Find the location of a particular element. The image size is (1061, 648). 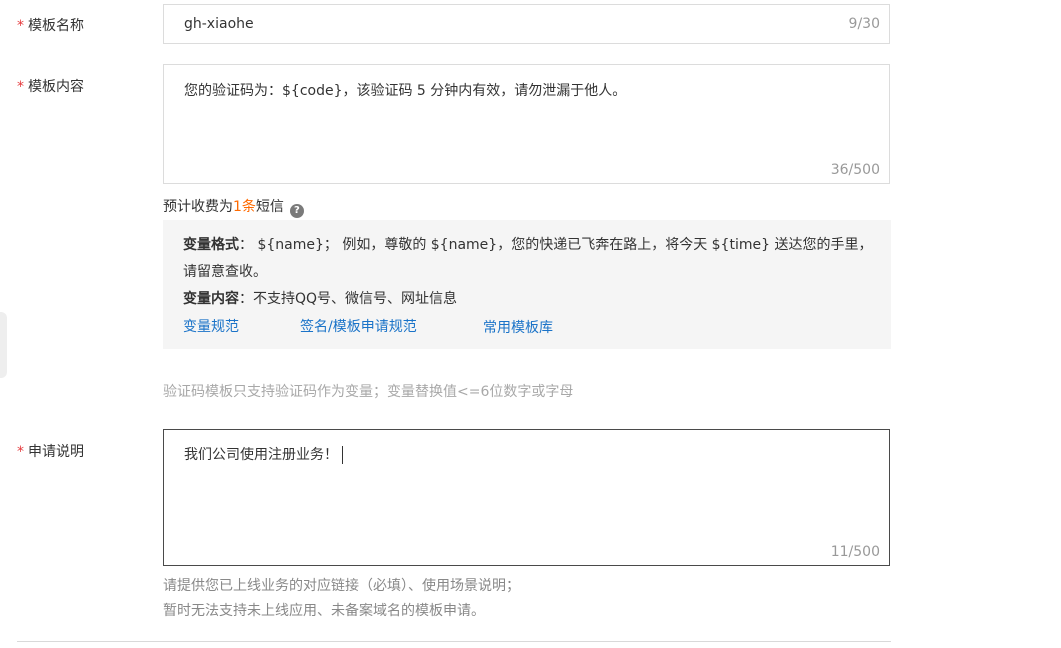

template-content-label: * 模板内容 is located at coordinates (50, 86).